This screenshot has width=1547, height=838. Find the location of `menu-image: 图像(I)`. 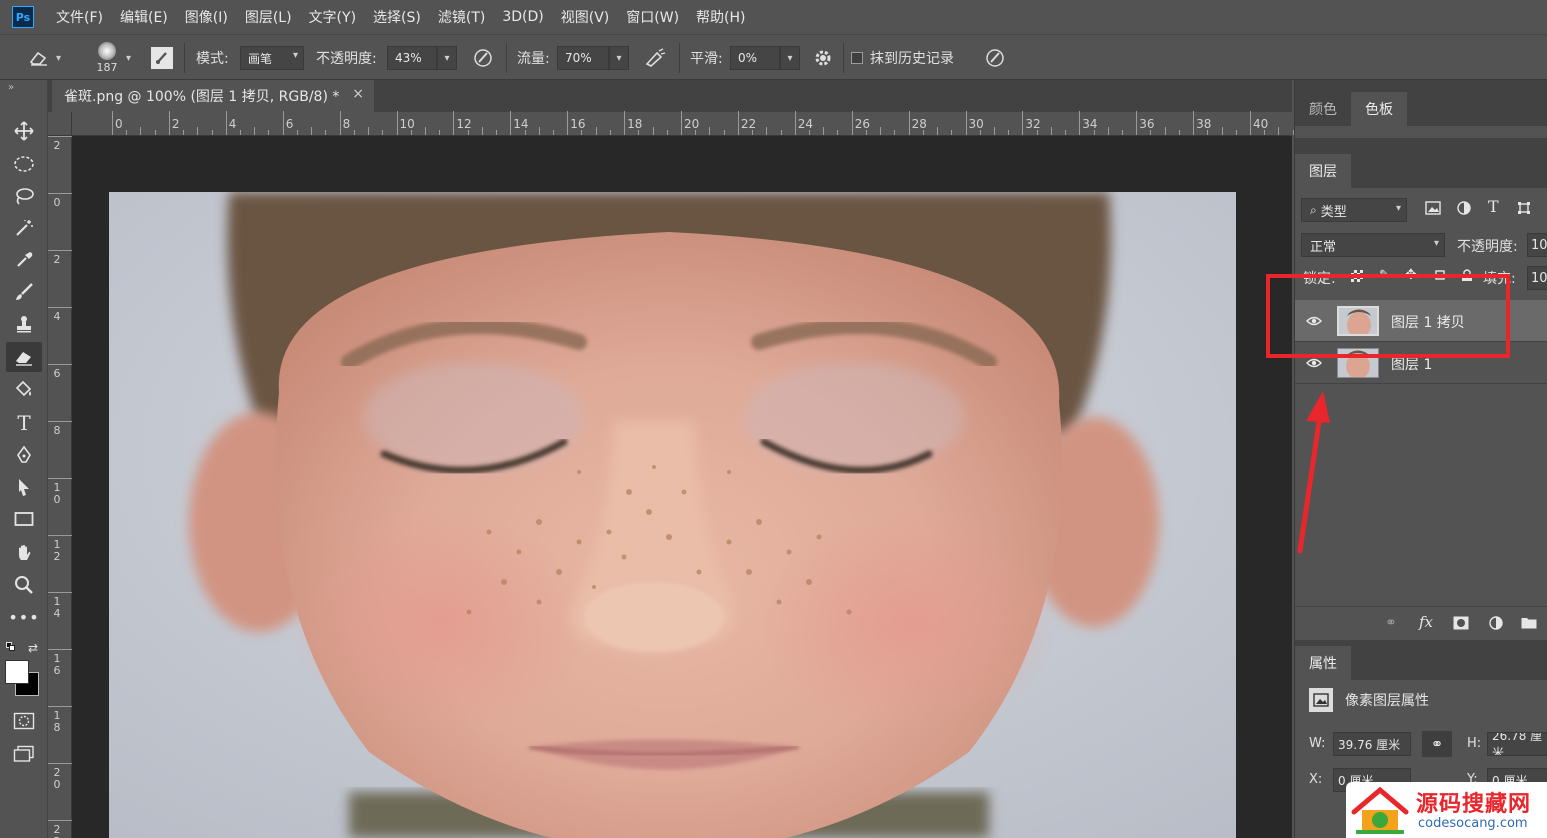

menu-image: 图像(I) is located at coordinates (206, 17).